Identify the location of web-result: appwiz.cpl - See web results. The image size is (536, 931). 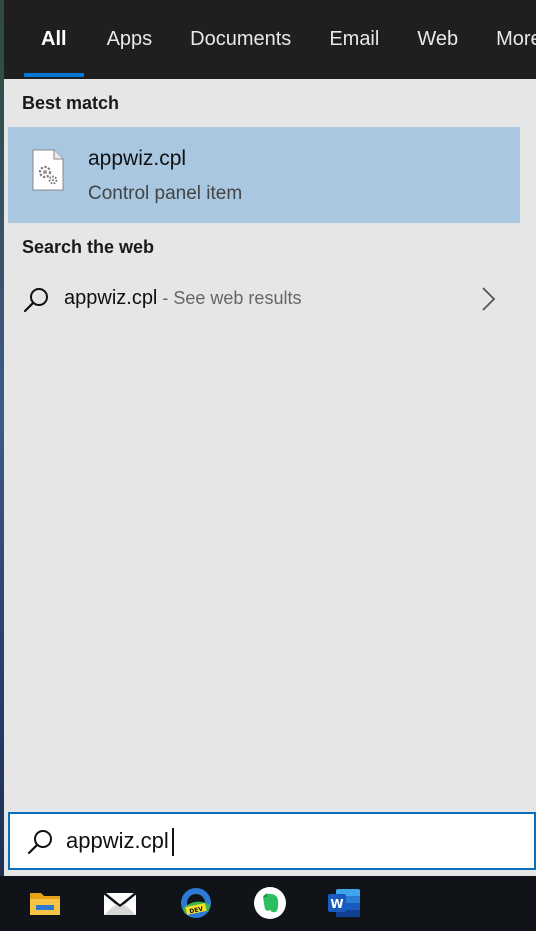
(264, 299).